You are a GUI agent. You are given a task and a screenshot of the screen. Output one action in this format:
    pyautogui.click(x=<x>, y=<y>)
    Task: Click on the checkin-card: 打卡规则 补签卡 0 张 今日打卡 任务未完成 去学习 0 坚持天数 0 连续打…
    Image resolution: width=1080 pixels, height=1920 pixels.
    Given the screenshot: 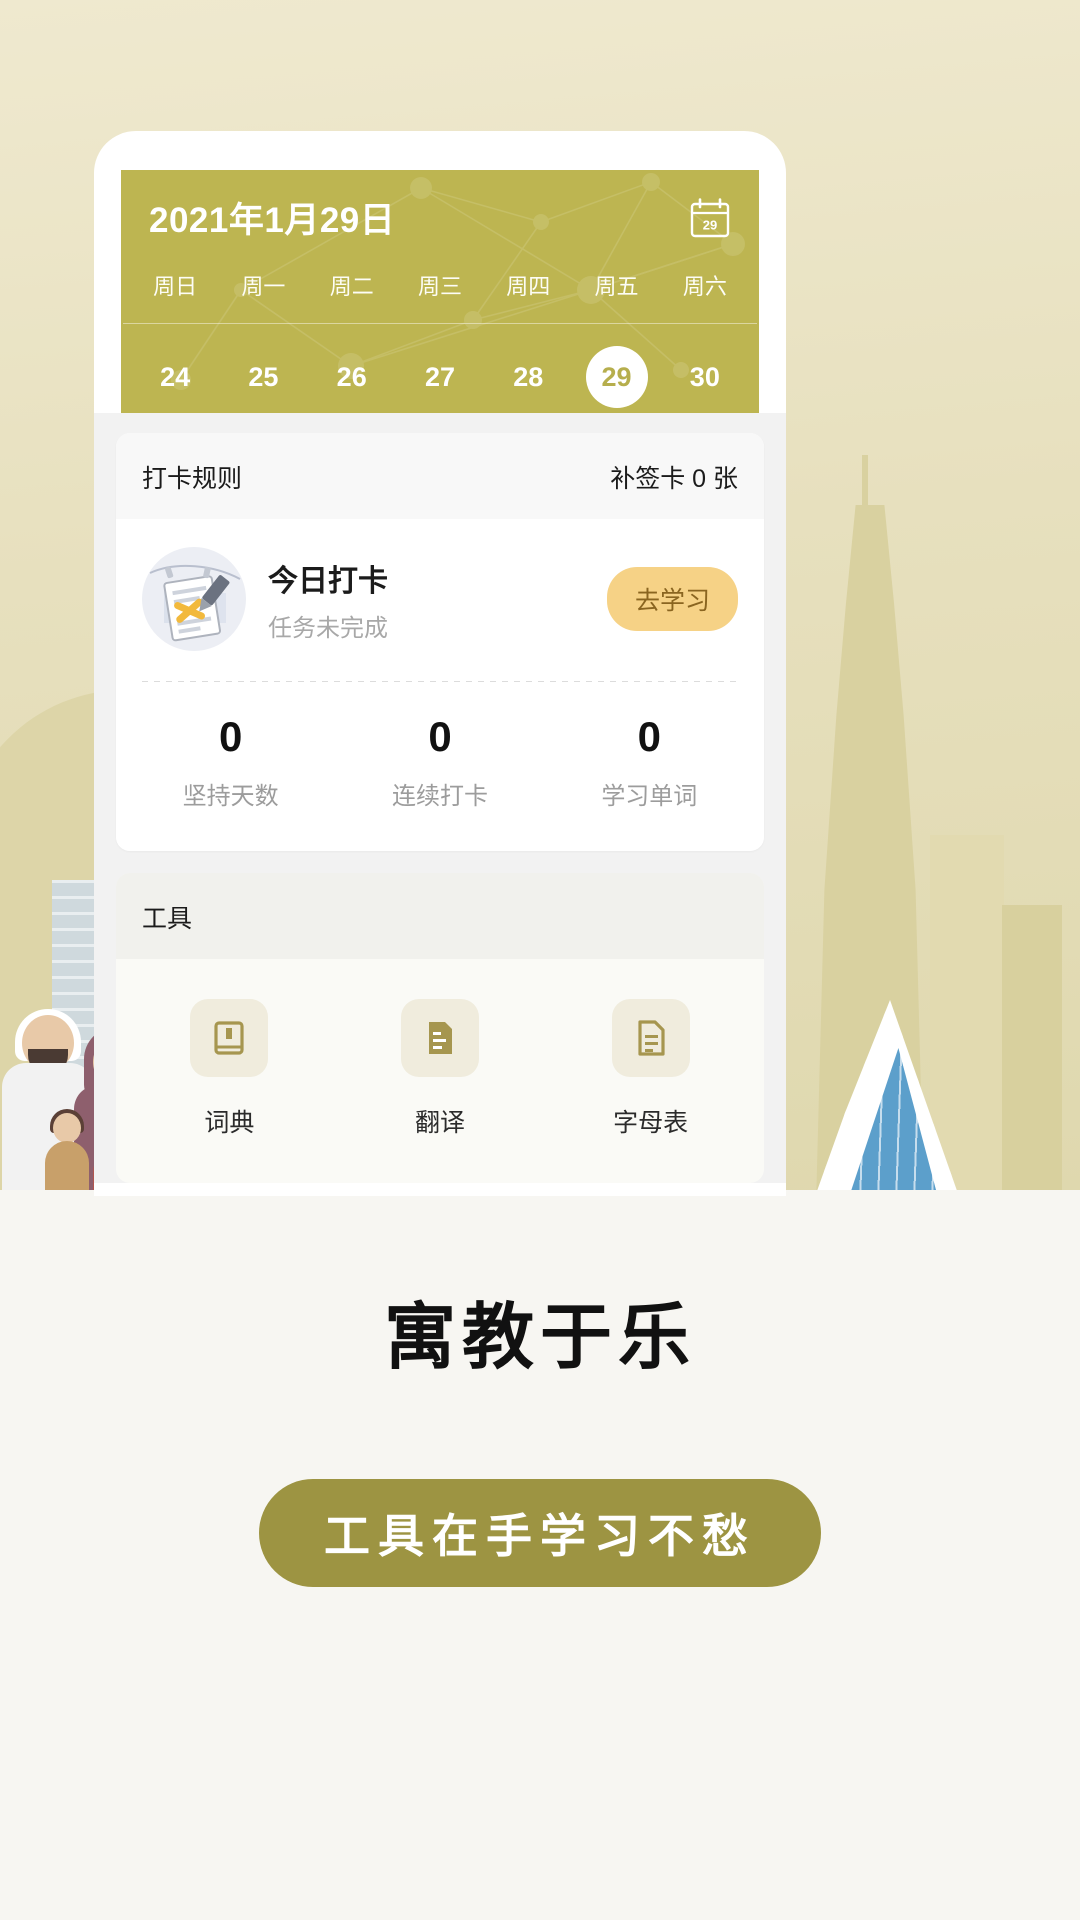 What is the action you would take?
    pyautogui.click(x=440, y=642)
    